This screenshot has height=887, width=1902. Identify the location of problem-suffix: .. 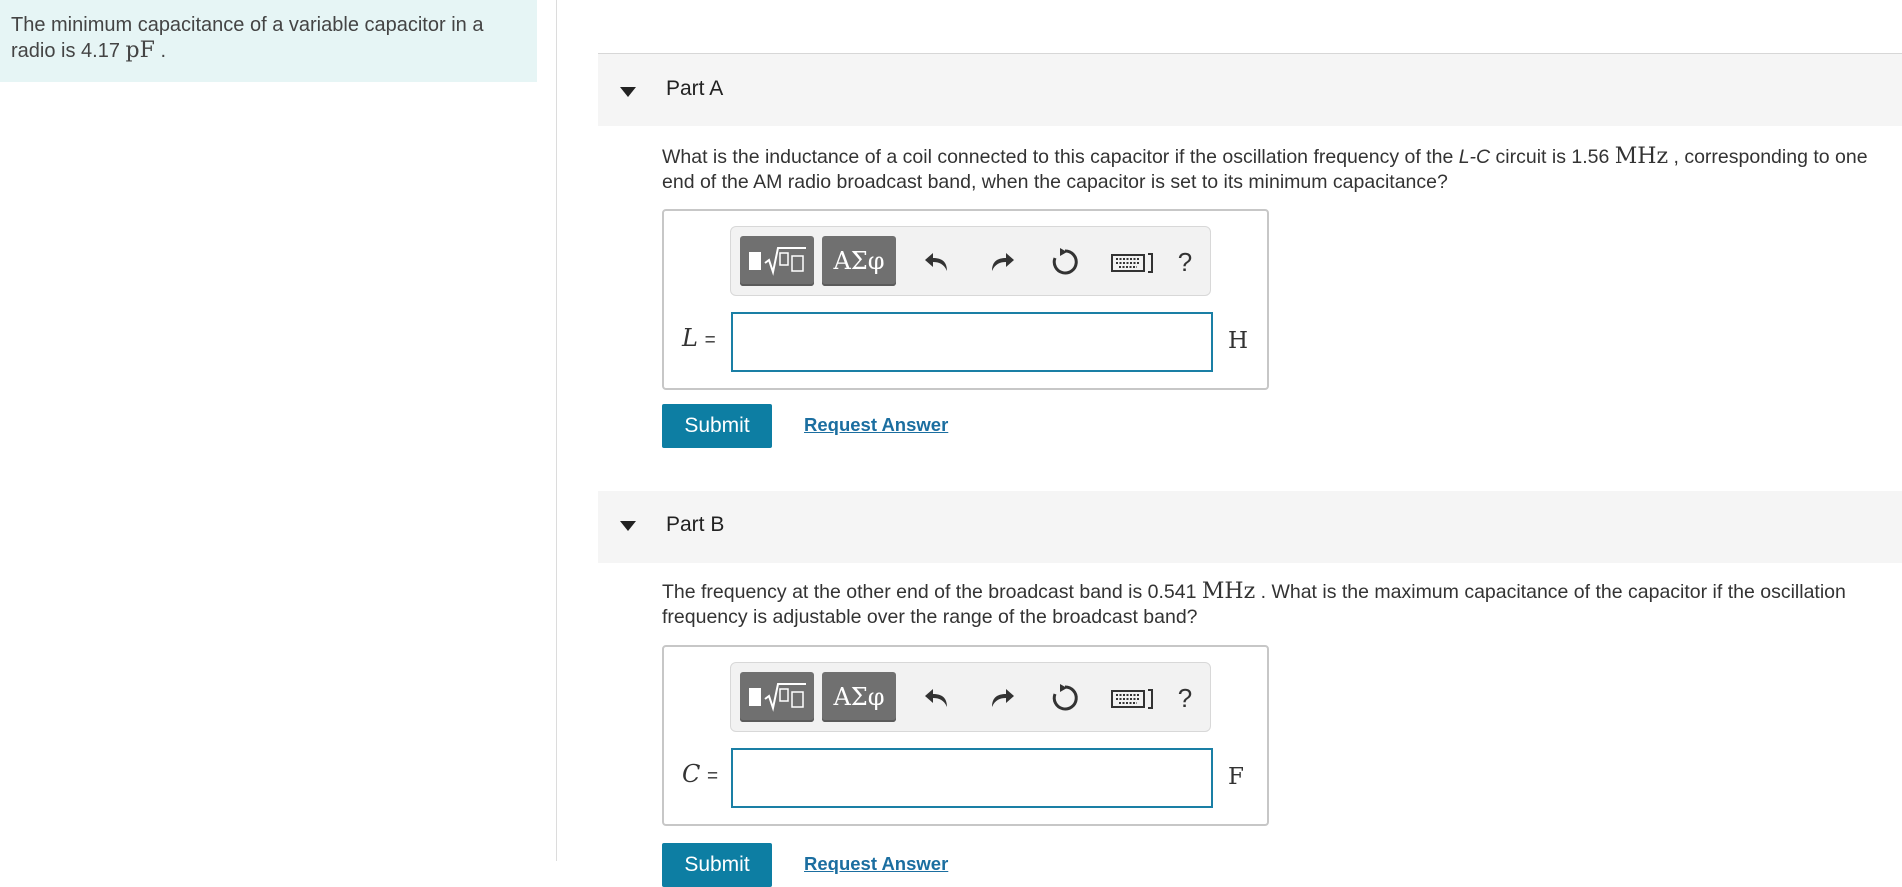
(163, 51).